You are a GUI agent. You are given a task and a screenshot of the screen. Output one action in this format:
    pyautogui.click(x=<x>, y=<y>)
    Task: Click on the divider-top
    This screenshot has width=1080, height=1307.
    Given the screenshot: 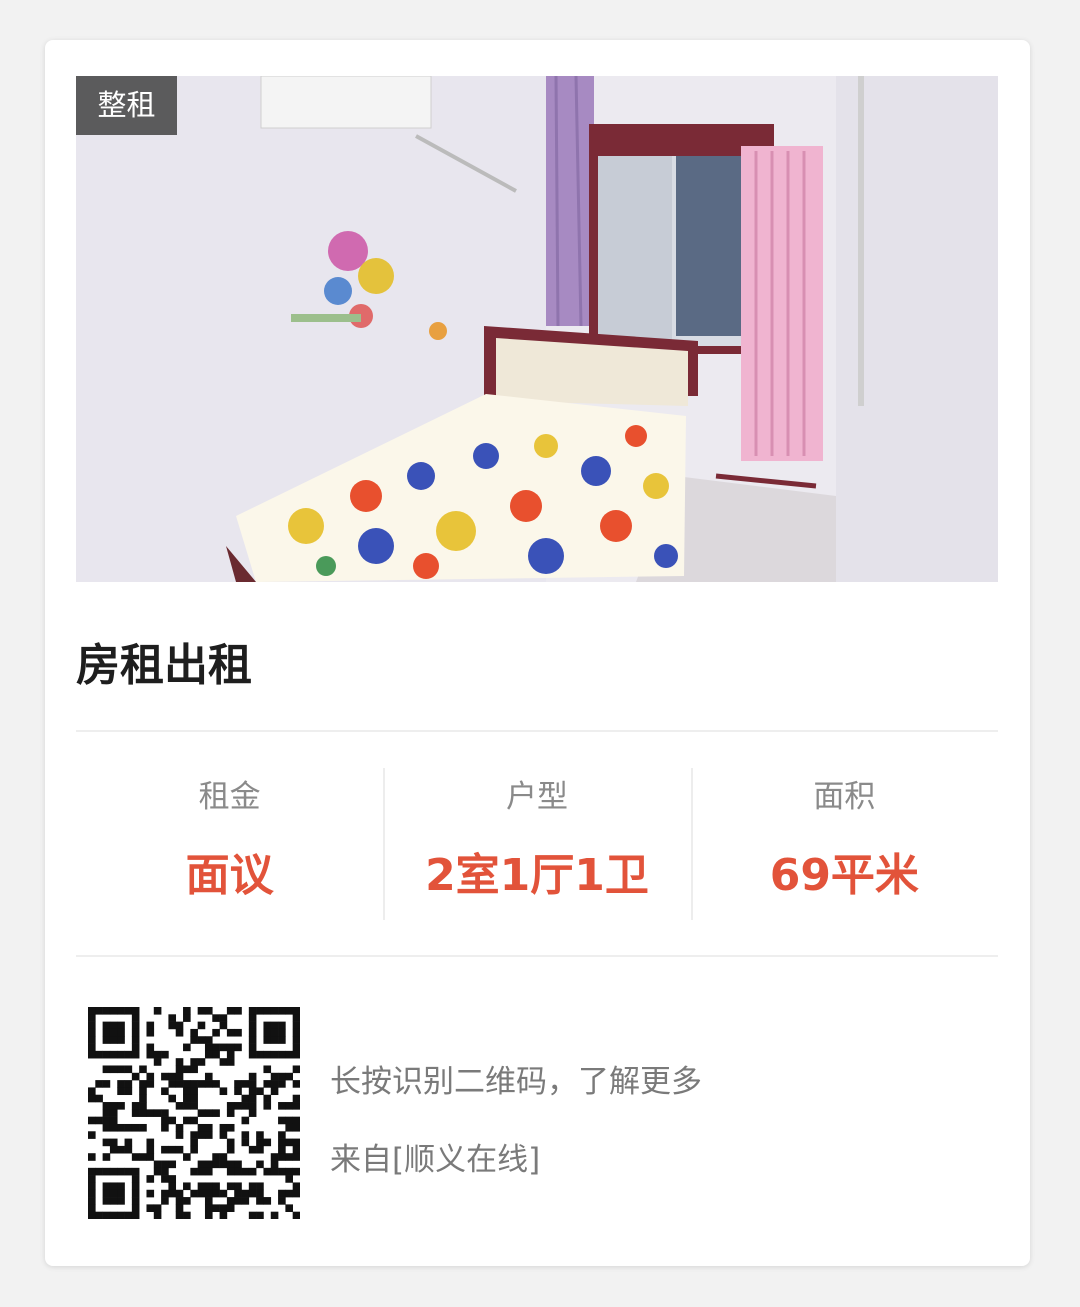 What is the action you would take?
    pyautogui.click(x=537, y=731)
    